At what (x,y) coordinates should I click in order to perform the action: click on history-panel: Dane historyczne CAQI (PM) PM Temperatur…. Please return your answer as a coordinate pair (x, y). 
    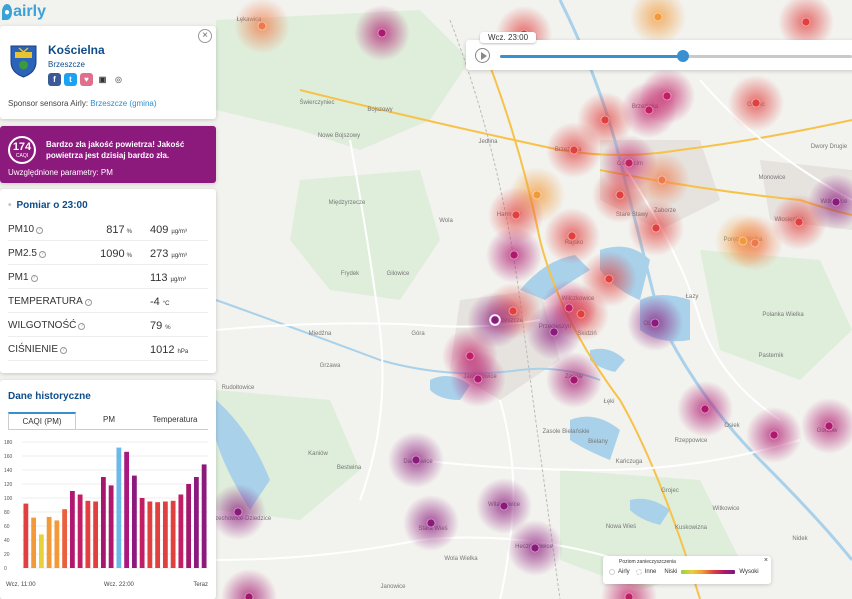
    Looking at the image, I should click on (108, 489).